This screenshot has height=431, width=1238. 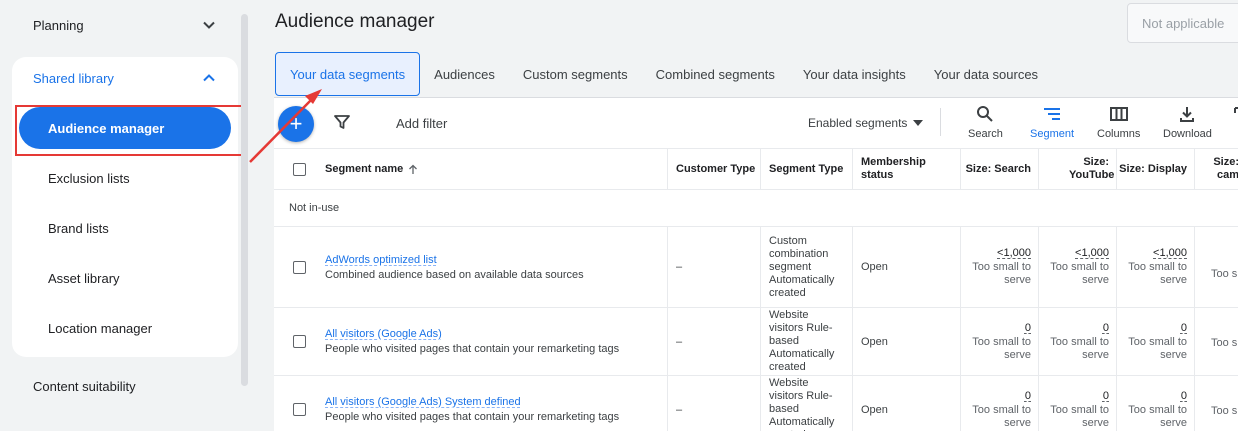 What do you see at coordinates (383, 334) in the screenshot?
I see `segment-name-link: All visitors (Google Ads)` at bounding box center [383, 334].